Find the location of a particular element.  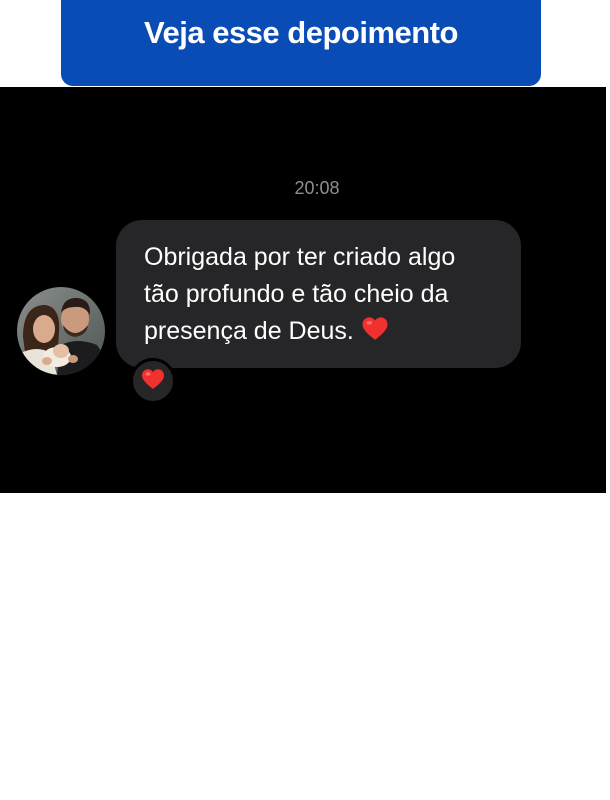

message-line-3: presença de Deus. is located at coordinates (252, 331).